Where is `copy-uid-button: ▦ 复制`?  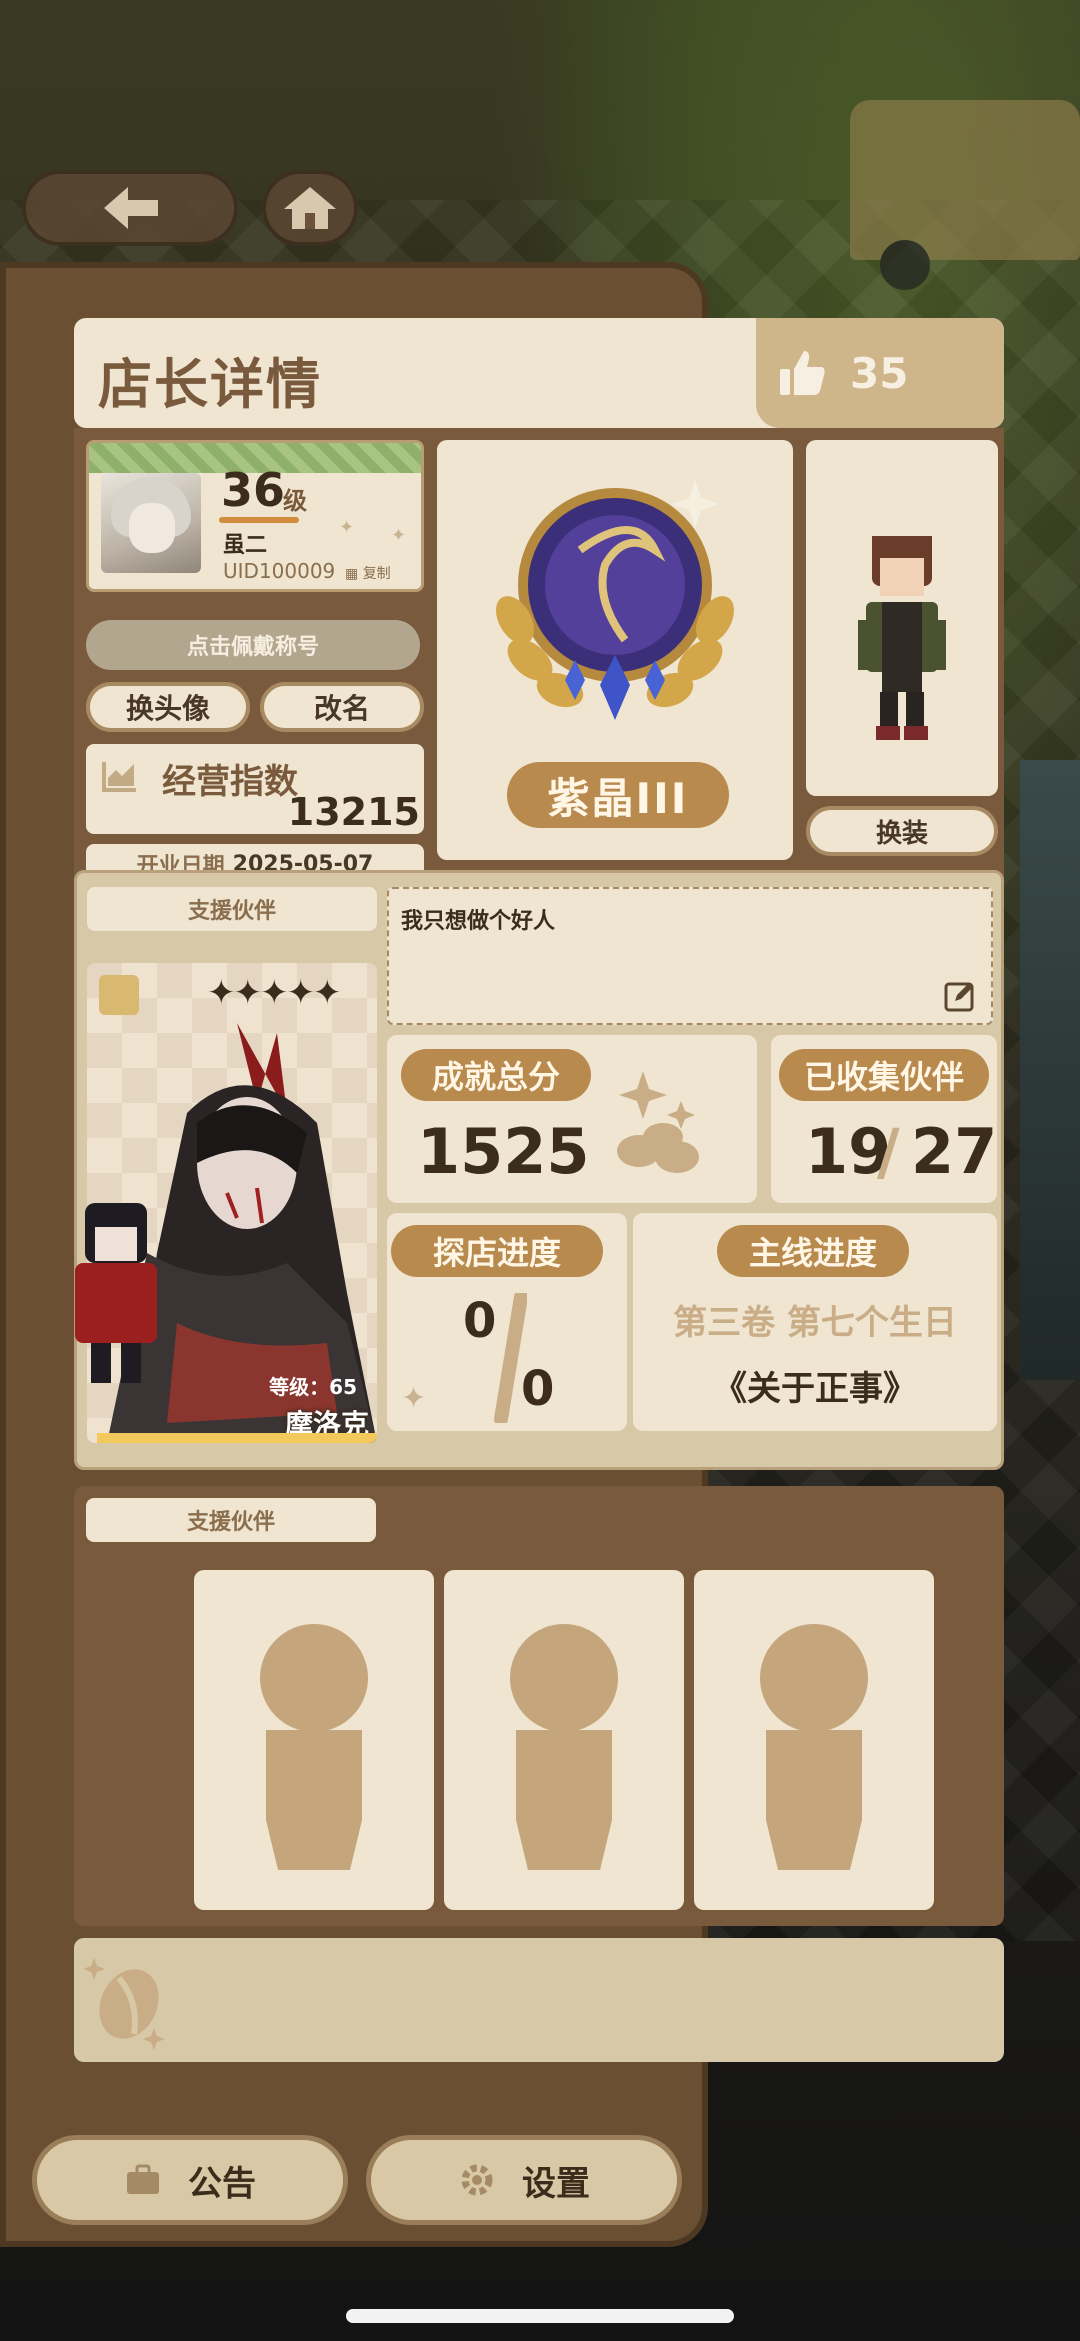
copy-uid-button: ▦ 复制 is located at coordinates (368, 573).